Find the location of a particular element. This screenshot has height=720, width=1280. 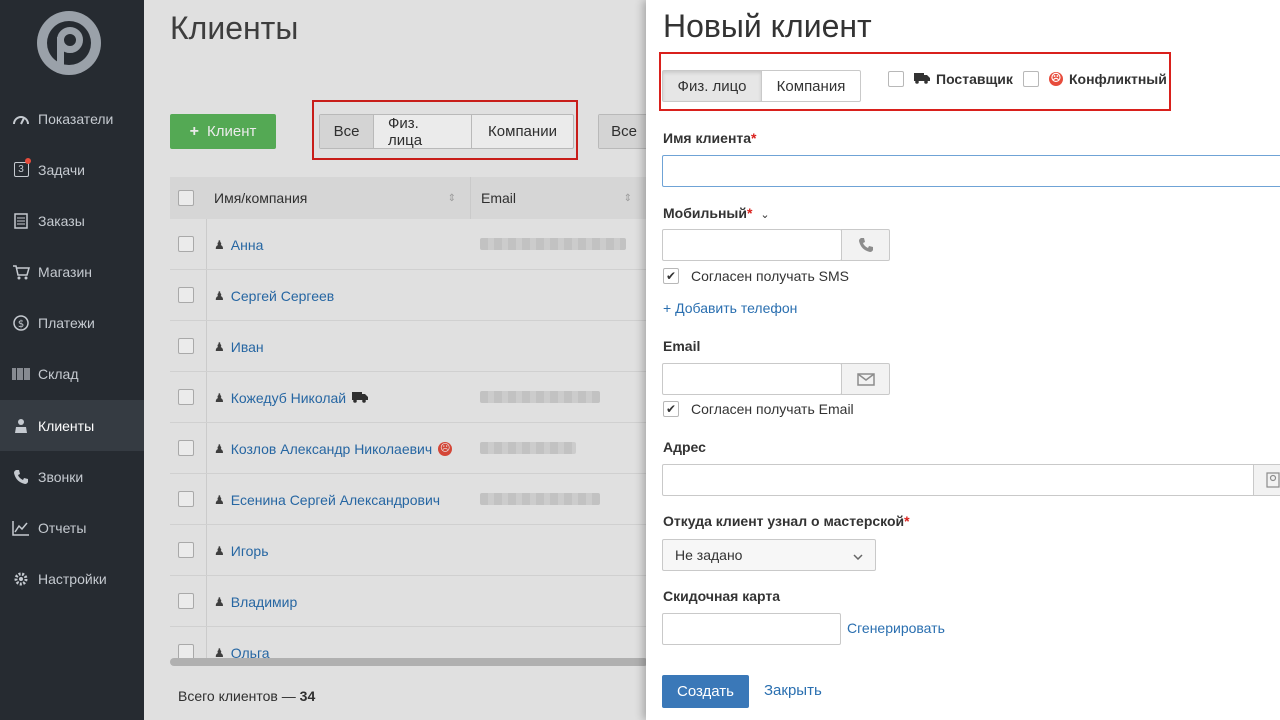

conflict-flag: ☹ Конфликтный is located at coordinates (1095, 79).